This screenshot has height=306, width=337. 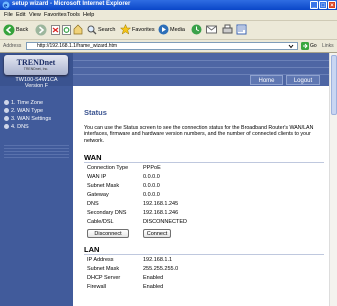 What do you see at coordinates (152, 168) in the screenshot?
I see `wan-connection-type-value: PPPoE` at bounding box center [152, 168].